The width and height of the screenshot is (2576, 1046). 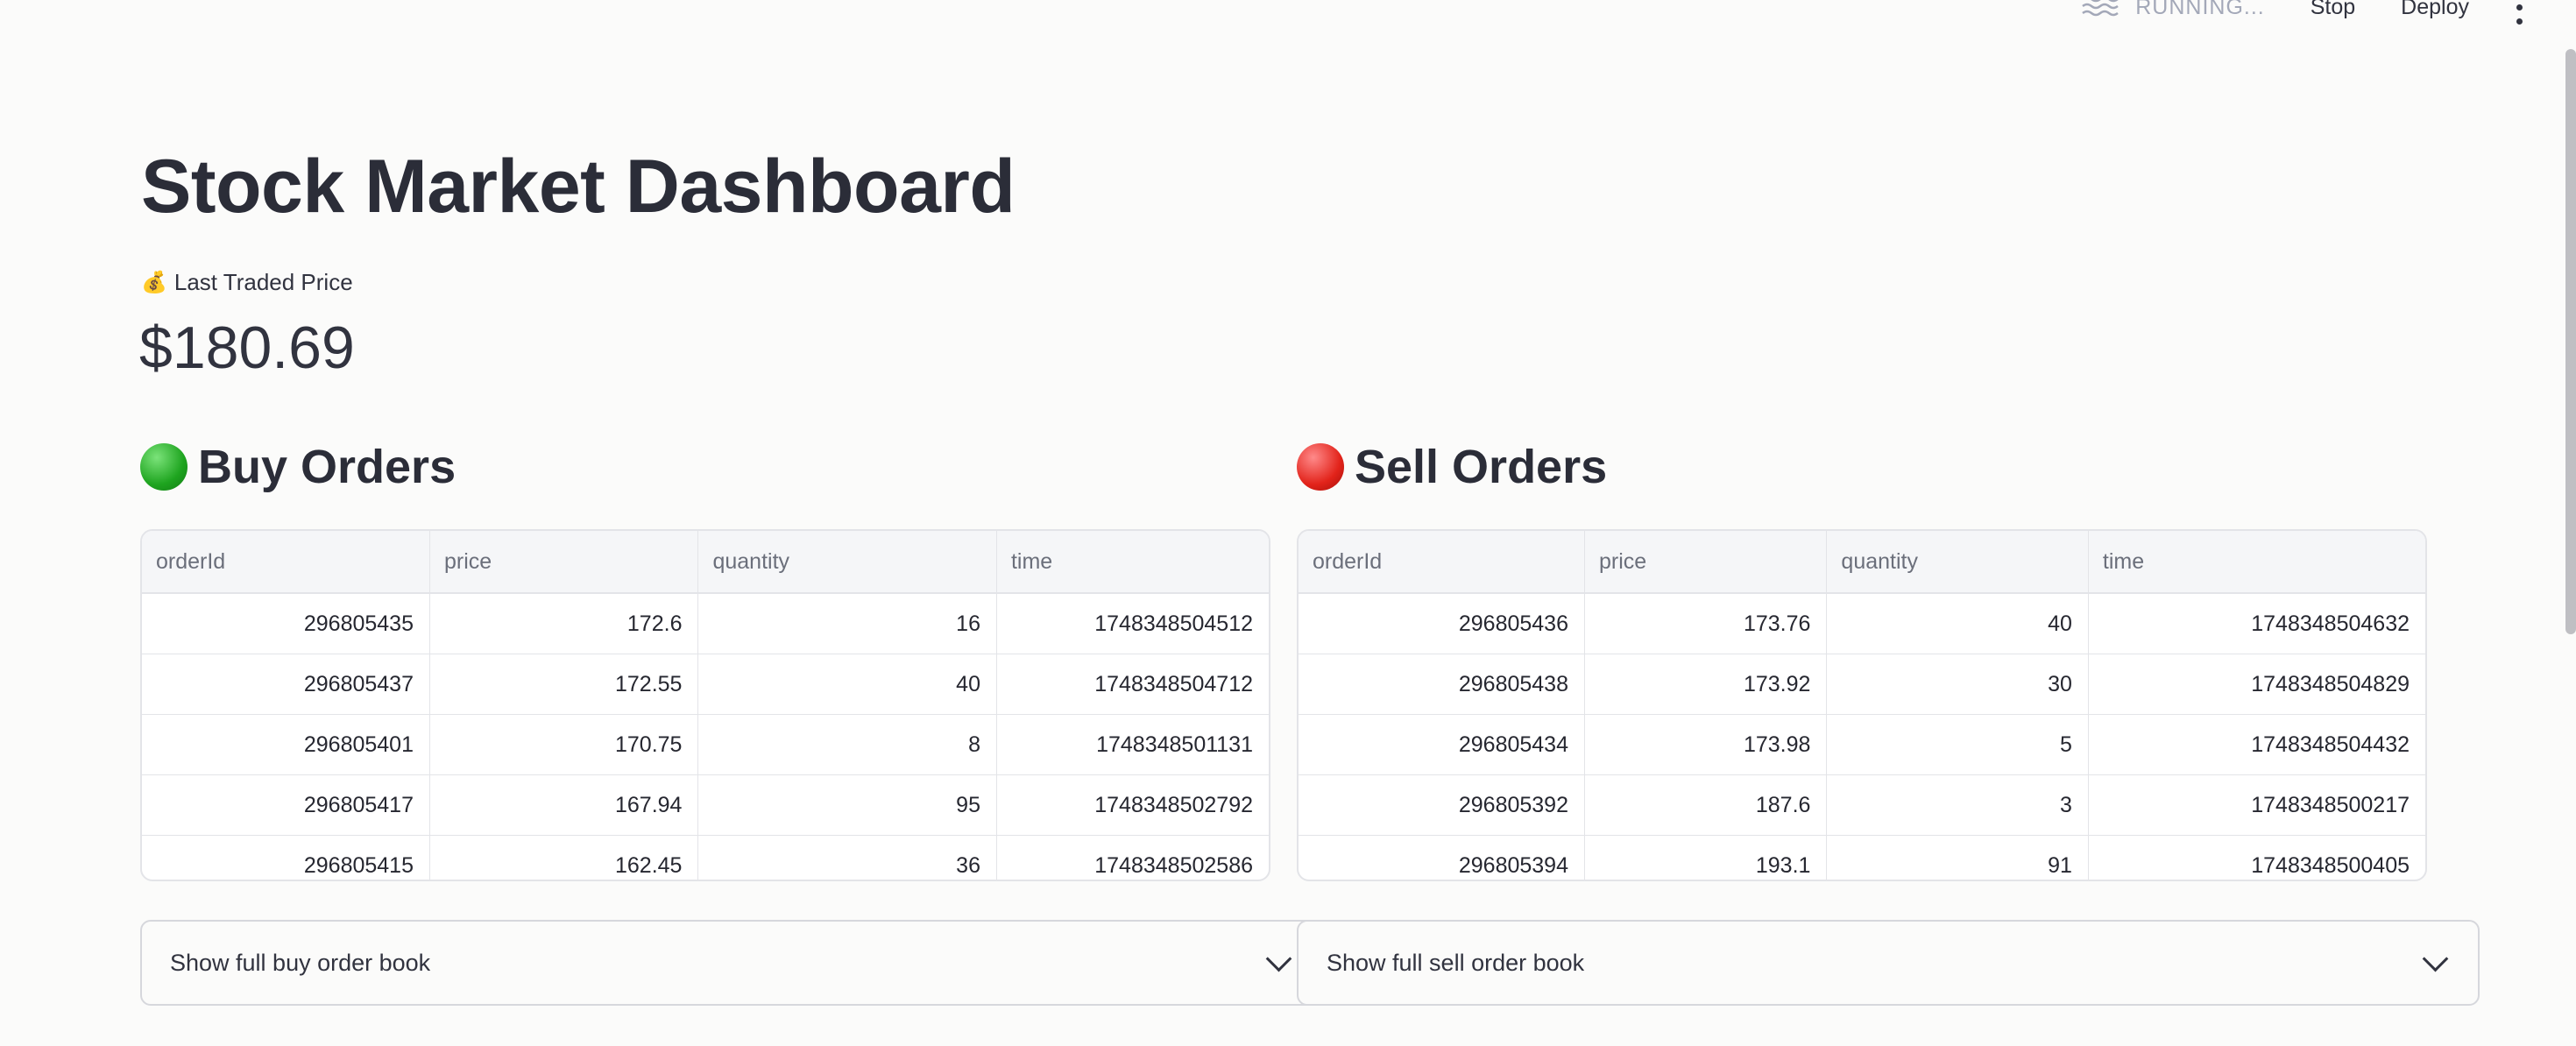 What do you see at coordinates (327, 467) in the screenshot?
I see `buy-orders-title: Buy Orders` at bounding box center [327, 467].